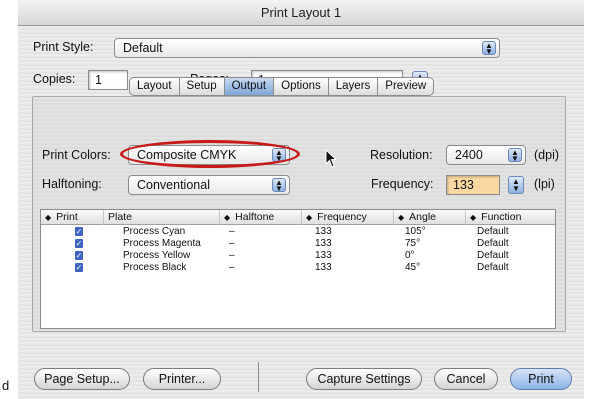 This screenshot has height=399, width=592. I want to click on angle-cell: 0°, so click(410, 255).